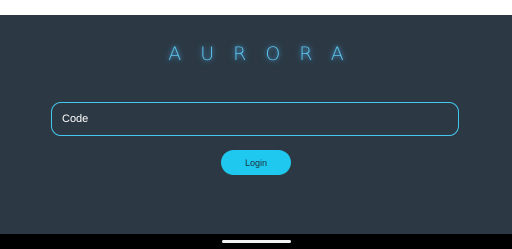 Image resolution: width=512 pixels, height=249 pixels. What do you see at coordinates (265, 54) in the screenshot?
I see `app-logo: AURORA` at bounding box center [265, 54].